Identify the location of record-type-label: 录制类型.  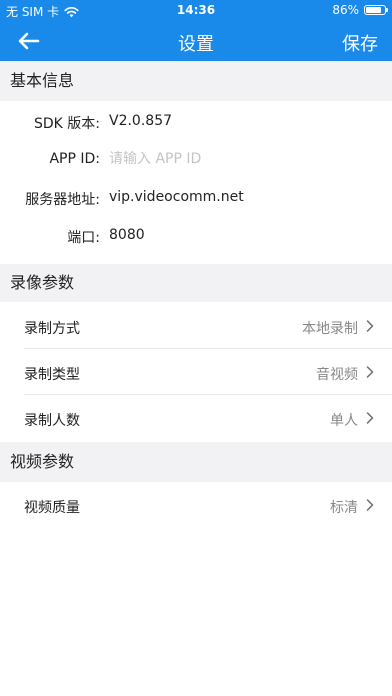
(52, 375).